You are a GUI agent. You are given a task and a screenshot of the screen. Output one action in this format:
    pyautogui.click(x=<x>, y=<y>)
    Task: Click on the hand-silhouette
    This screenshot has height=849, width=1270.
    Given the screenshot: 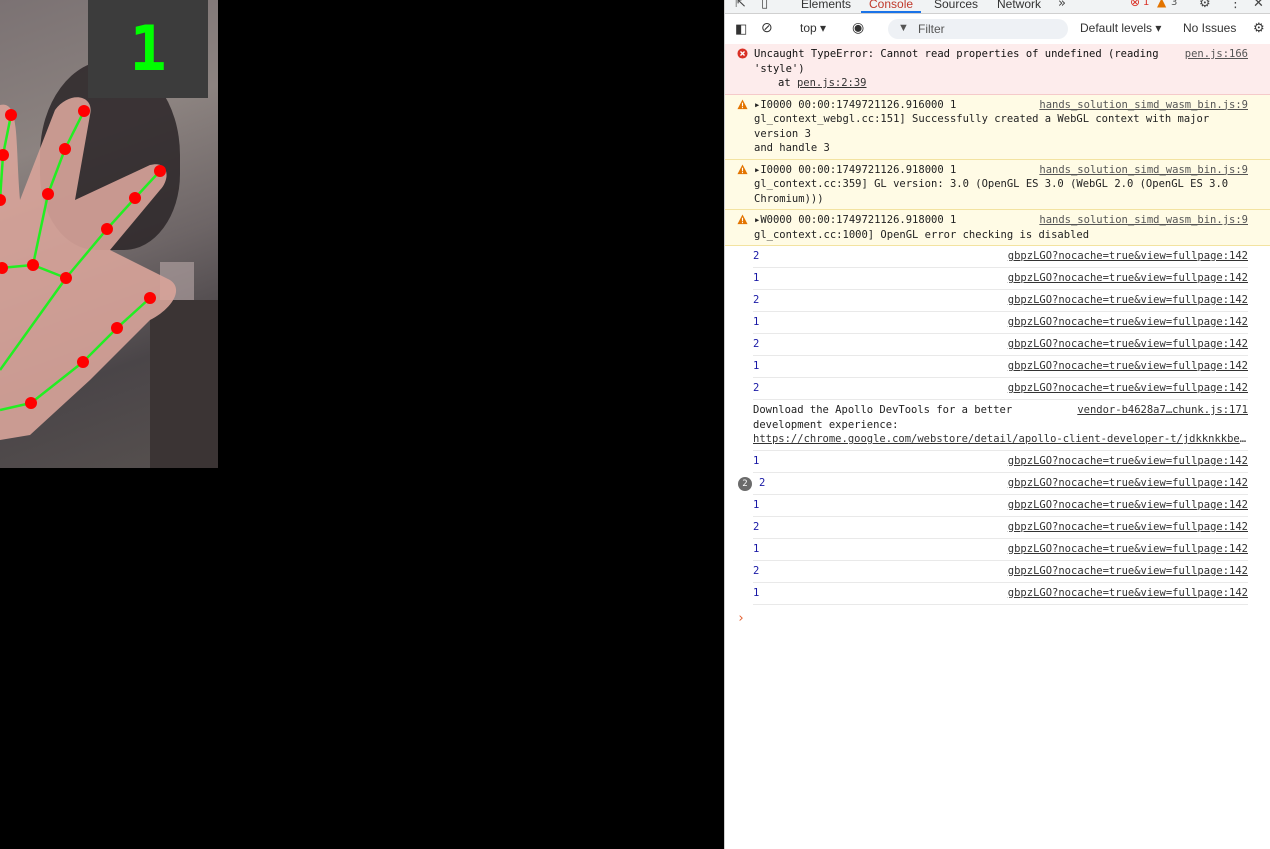 What is the action you would take?
    pyautogui.click(x=88, y=269)
    